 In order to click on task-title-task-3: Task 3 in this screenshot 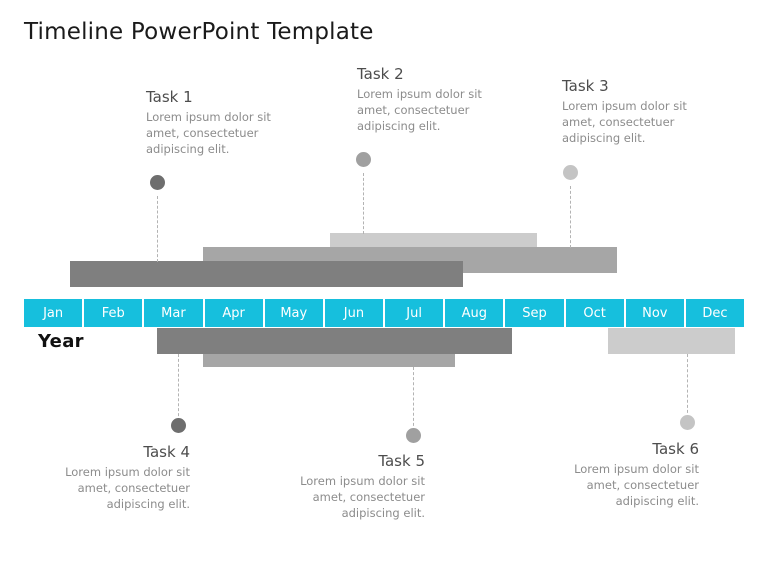, I will do `click(585, 86)`.